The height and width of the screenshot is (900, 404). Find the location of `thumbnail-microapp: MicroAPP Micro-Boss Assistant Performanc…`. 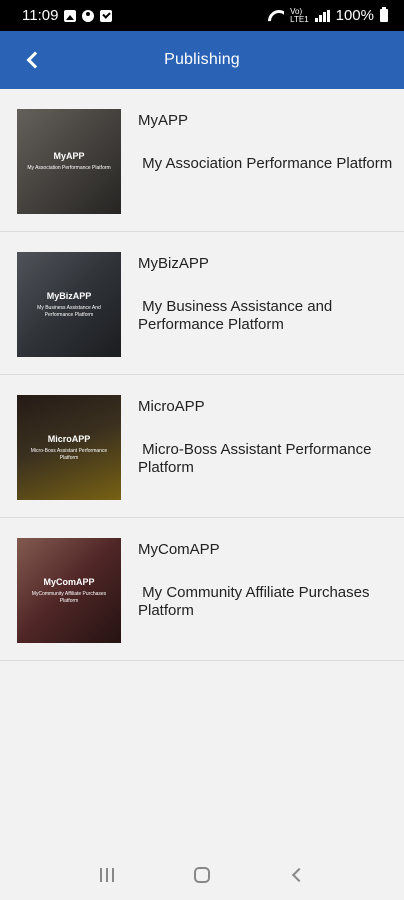

thumbnail-microapp: MicroAPP Micro-Boss Assistant Performanc… is located at coordinates (69, 447).